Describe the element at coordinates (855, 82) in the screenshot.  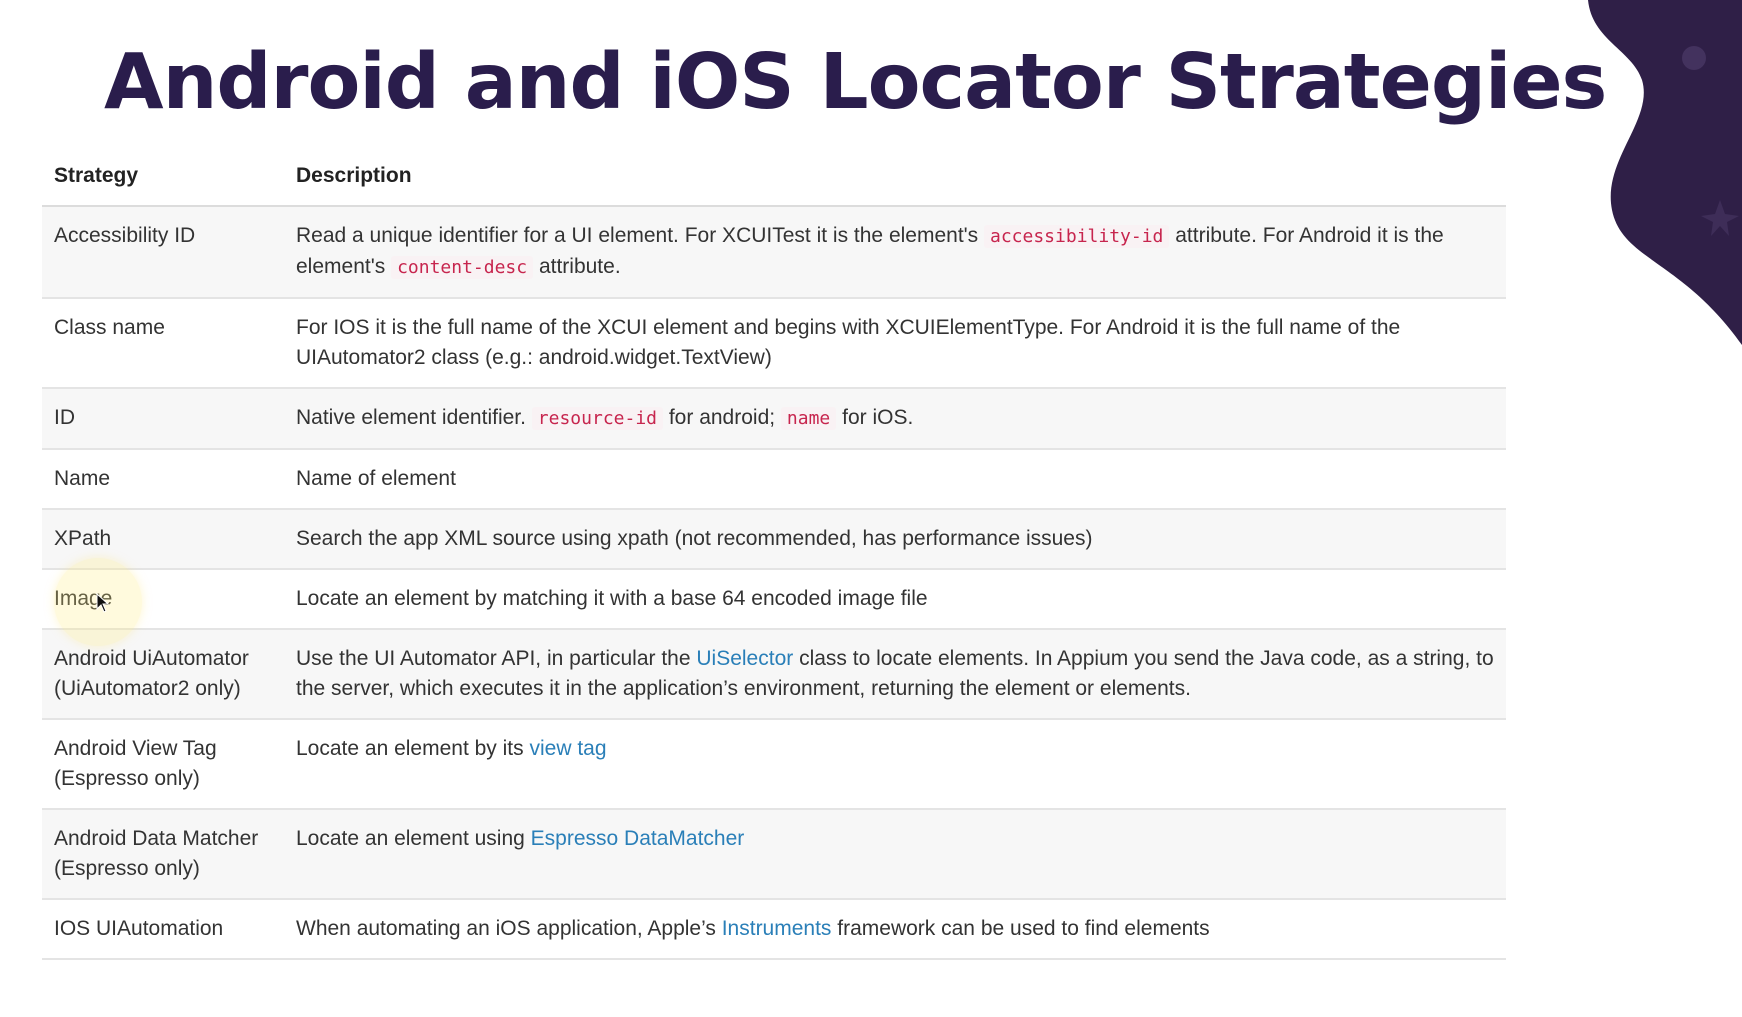
I see `slide-title: Android and iOS Locator Strategies` at that location.